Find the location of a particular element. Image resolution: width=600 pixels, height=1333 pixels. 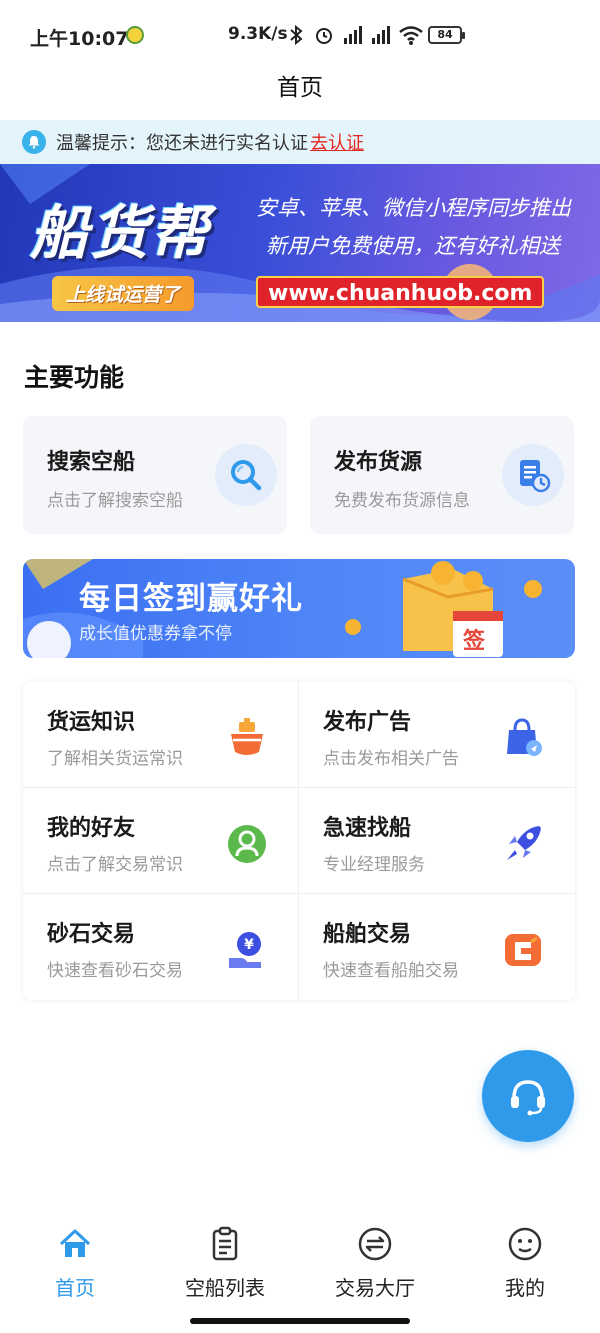

bell-icon is located at coordinates (34, 142).